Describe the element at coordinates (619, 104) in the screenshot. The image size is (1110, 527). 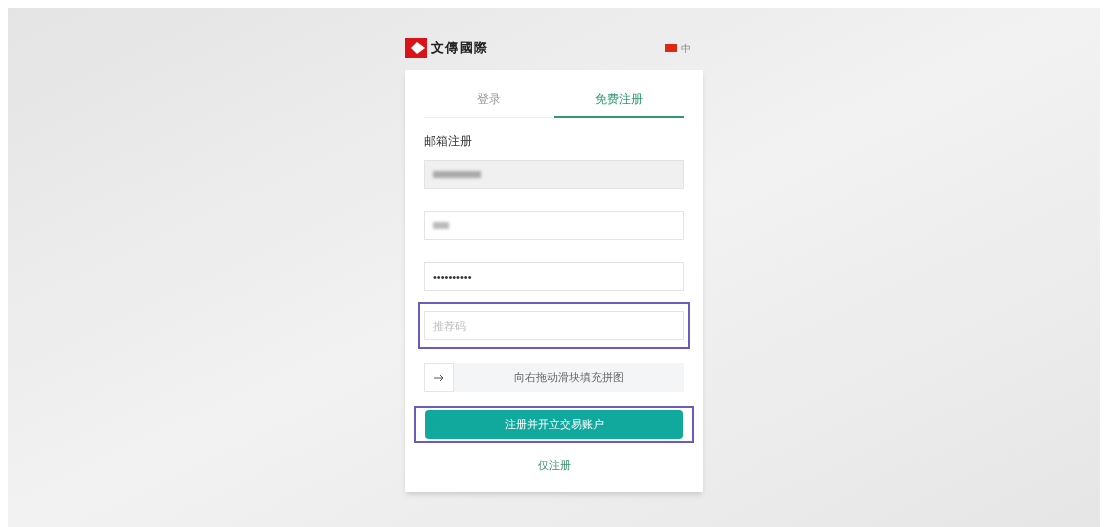
I see `tab: 免费注册` at that location.